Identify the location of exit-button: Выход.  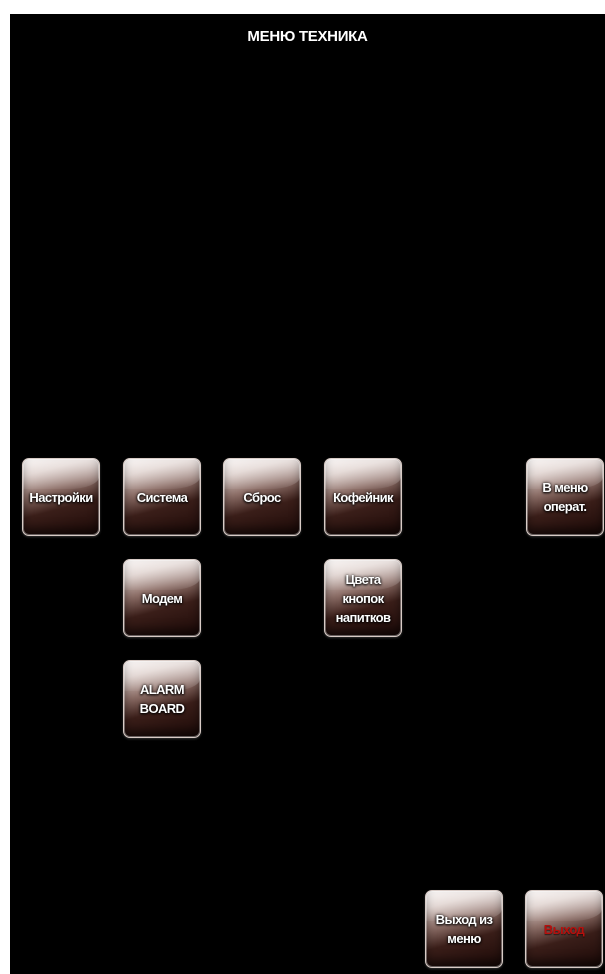
(564, 929).